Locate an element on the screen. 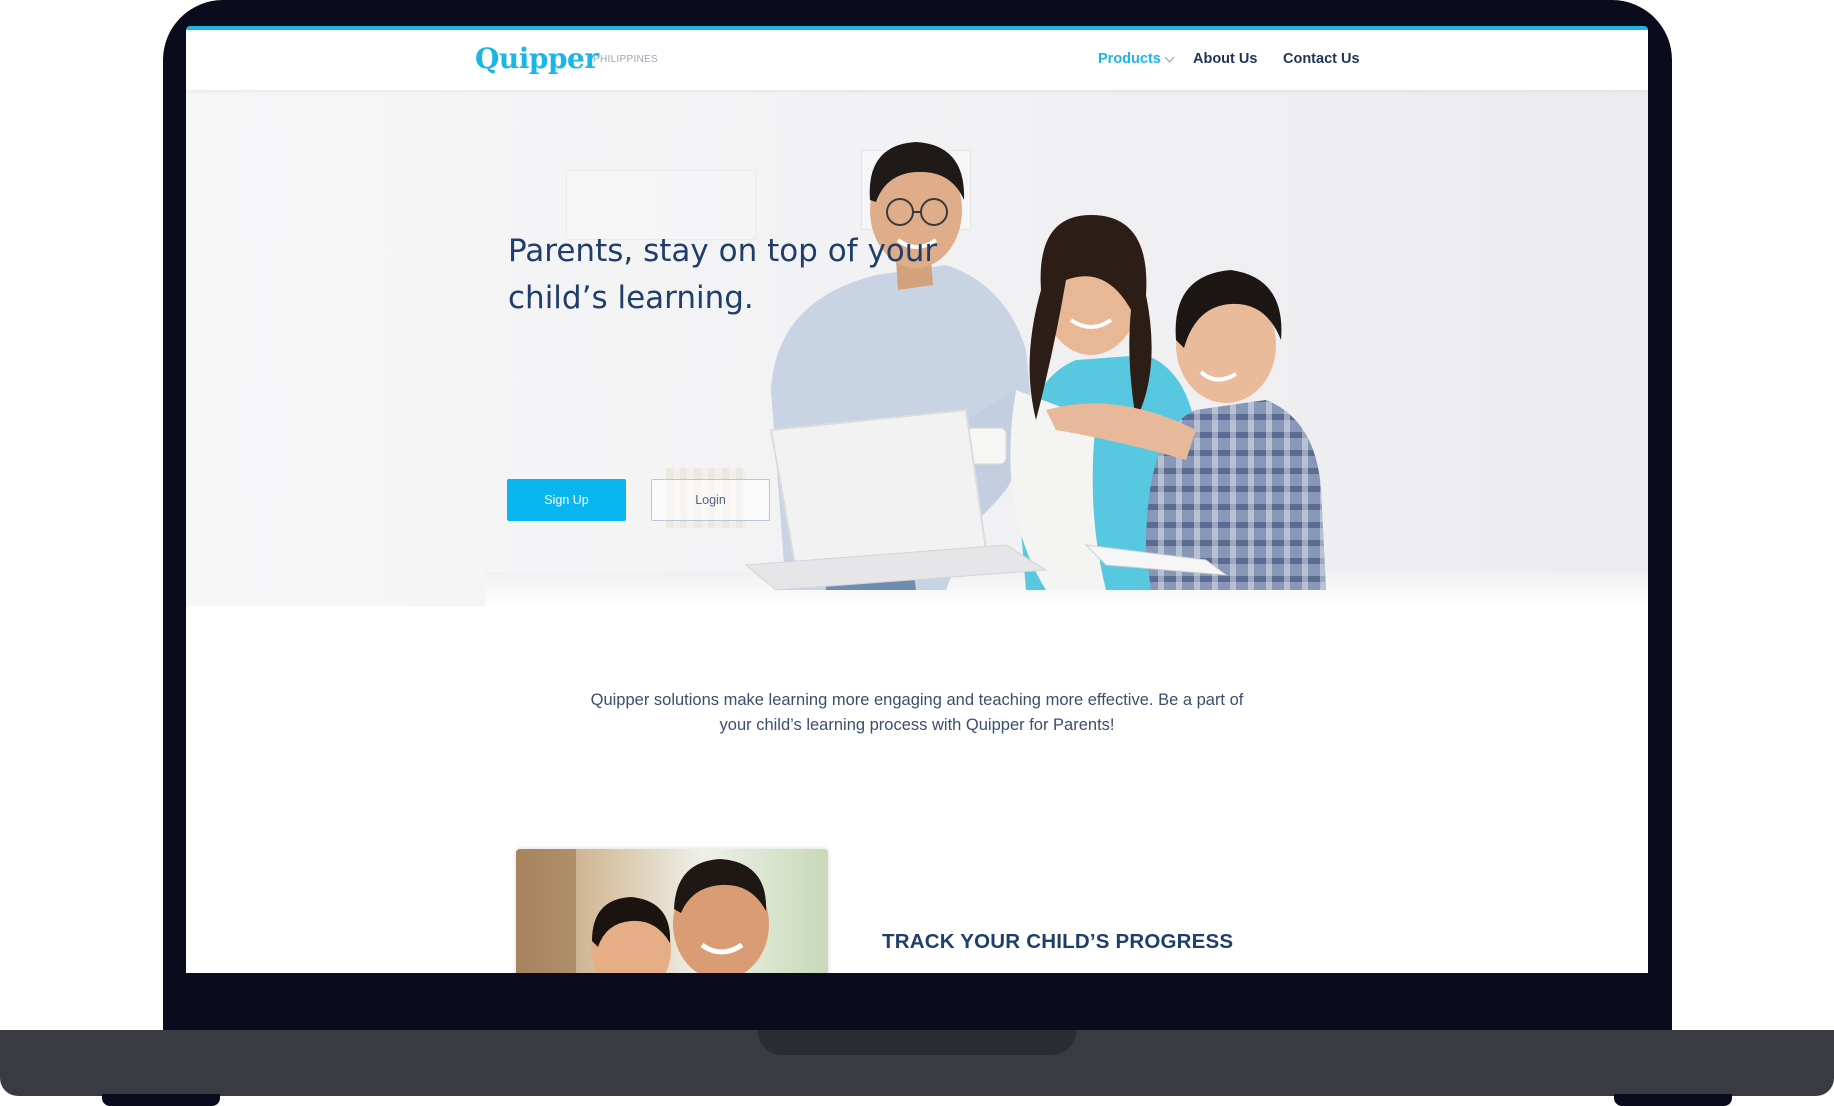 This screenshot has width=1834, height=1106. laptop-foot-right is located at coordinates (1673, 1100).